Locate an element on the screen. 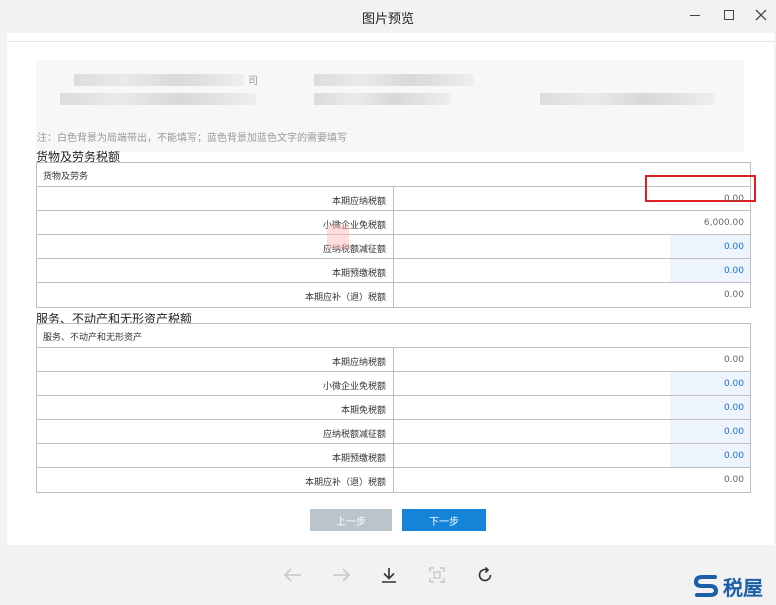 The image size is (776, 605). arrow-left-icon is located at coordinates (293, 575).